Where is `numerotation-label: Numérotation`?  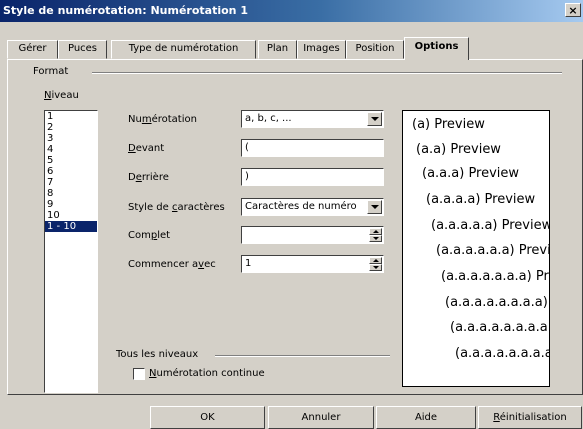
numerotation-label: Numérotation is located at coordinates (162, 119).